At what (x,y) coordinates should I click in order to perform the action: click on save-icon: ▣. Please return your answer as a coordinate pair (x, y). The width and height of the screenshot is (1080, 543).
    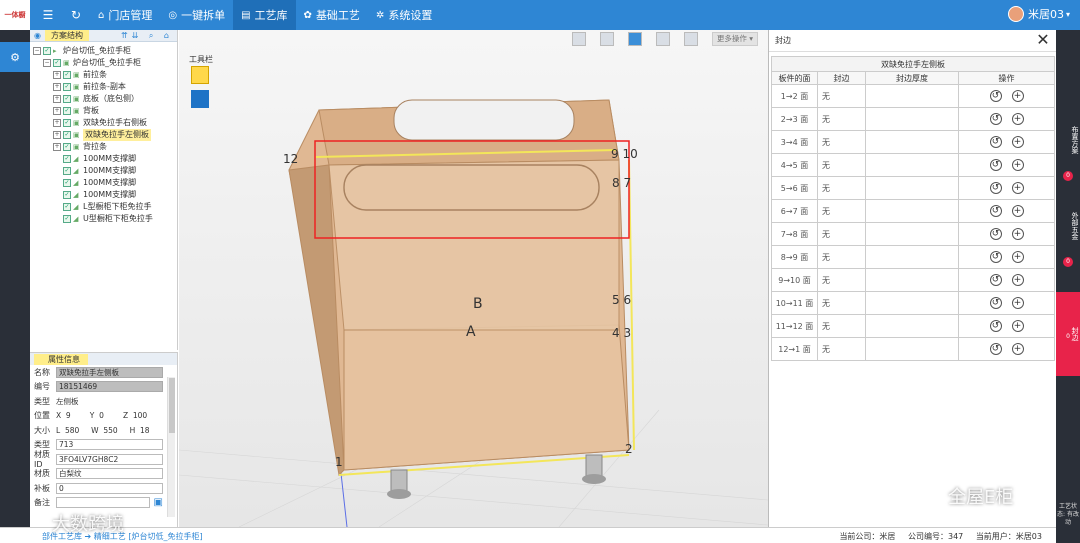
    Looking at the image, I should click on (158, 502).